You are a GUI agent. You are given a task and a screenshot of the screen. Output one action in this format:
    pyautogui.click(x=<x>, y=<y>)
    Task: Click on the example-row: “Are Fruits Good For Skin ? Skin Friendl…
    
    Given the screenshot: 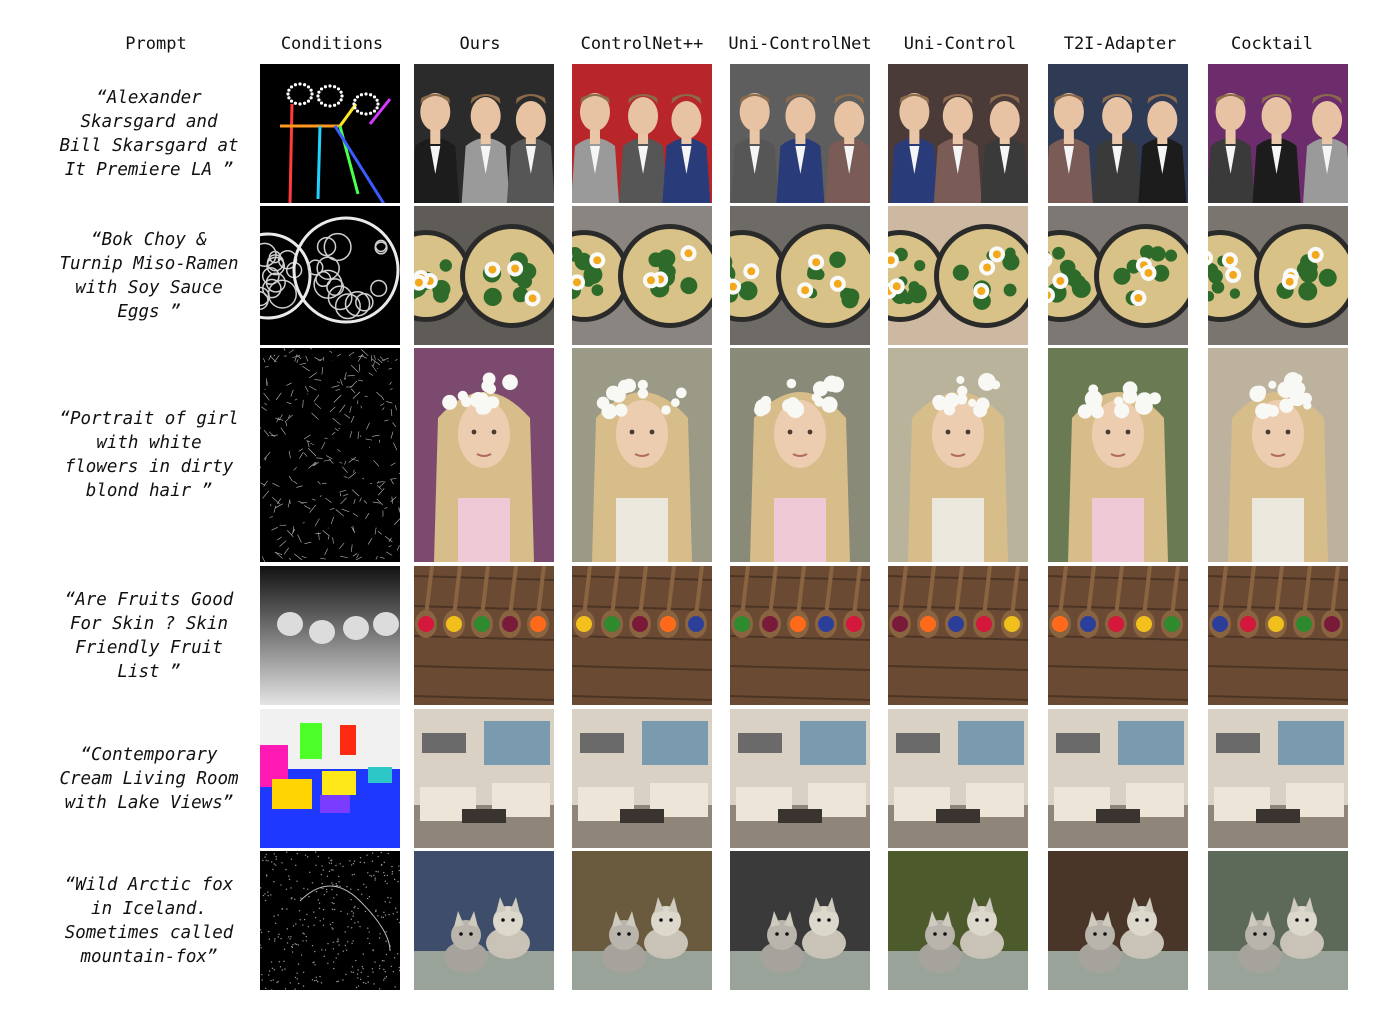 What is the action you would take?
    pyautogui.click(x=697, y=635)
    